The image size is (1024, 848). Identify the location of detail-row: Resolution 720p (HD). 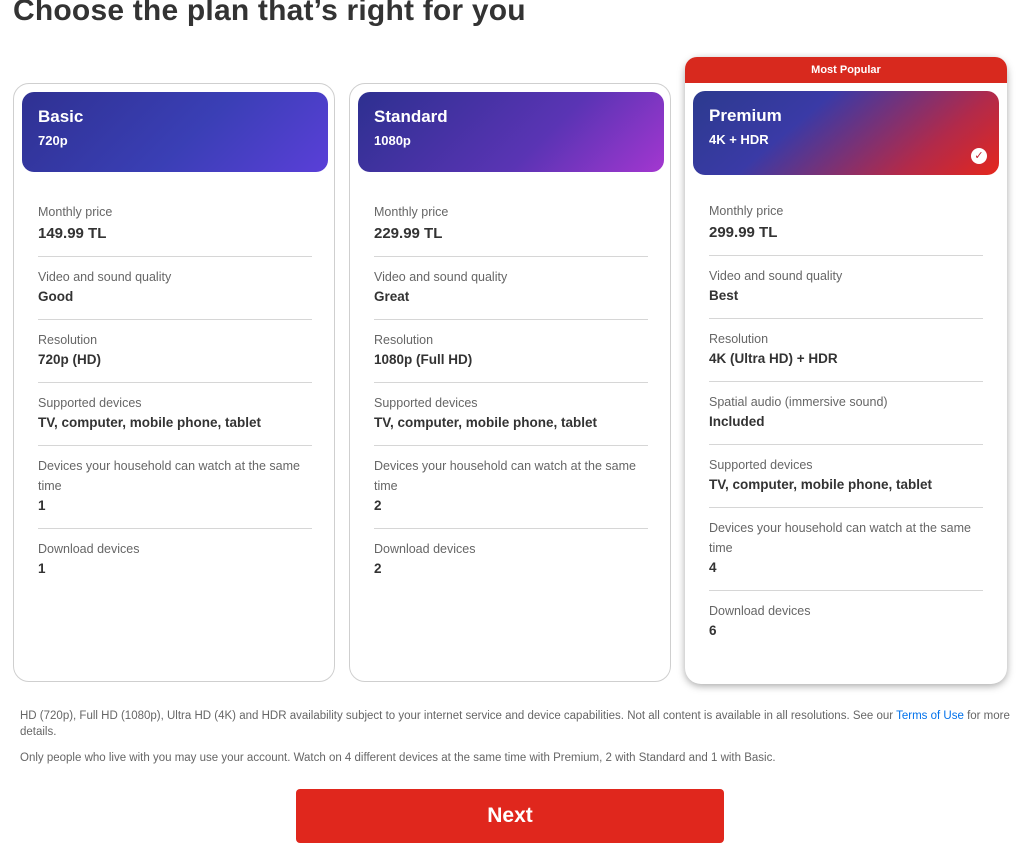
(175, 351).